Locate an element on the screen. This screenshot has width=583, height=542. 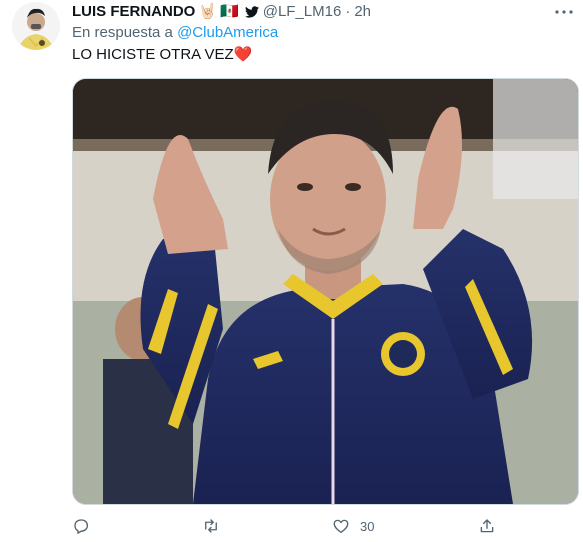
tweet-actions: 30 is located at coordinates (292, 526).